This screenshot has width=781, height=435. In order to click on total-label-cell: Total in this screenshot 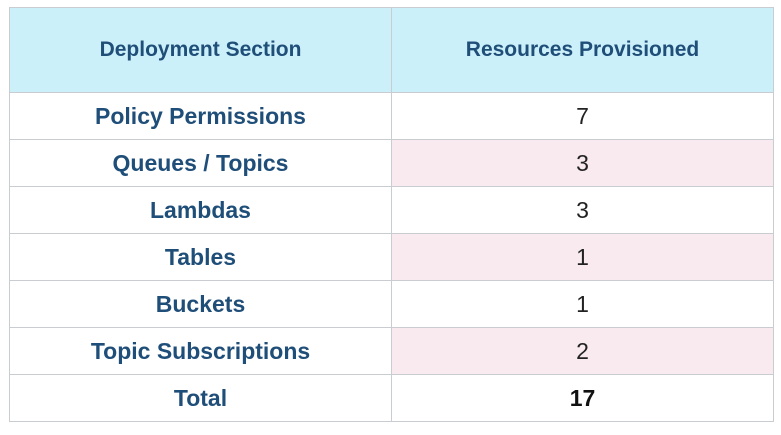, I will do `click(200, 398)`.